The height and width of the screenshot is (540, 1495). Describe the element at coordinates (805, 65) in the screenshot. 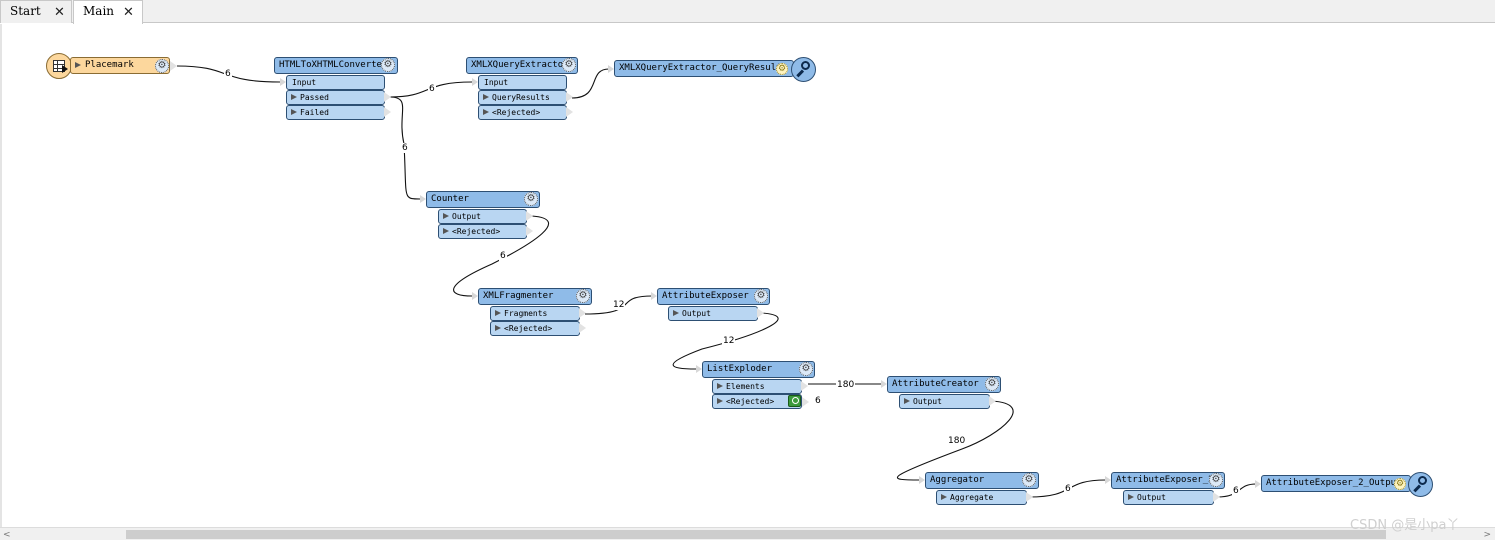

I see `lens-icon` at that location.